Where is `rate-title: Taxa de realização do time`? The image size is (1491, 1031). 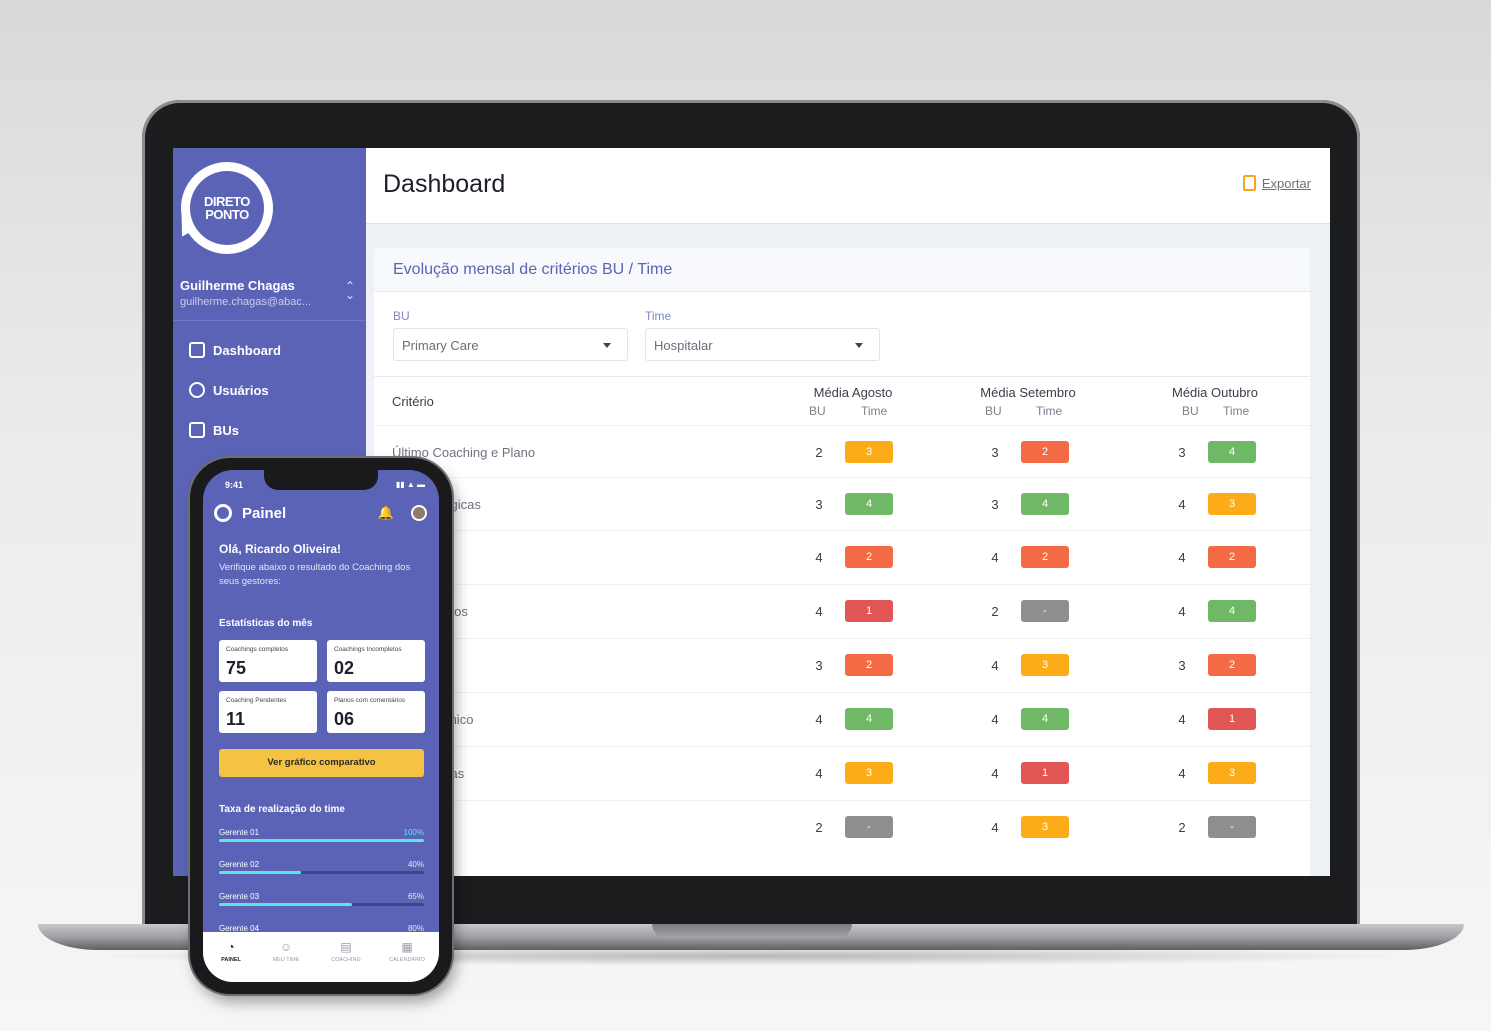 rate-title: Taxa de realização do time is located at coordinates (282, 809).